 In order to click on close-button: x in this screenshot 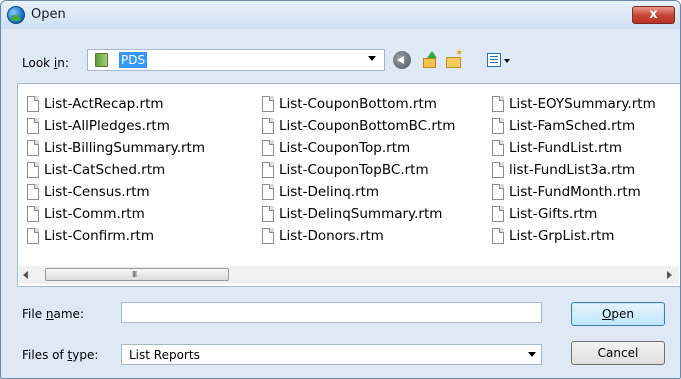, I will do `click(653, 15)`.